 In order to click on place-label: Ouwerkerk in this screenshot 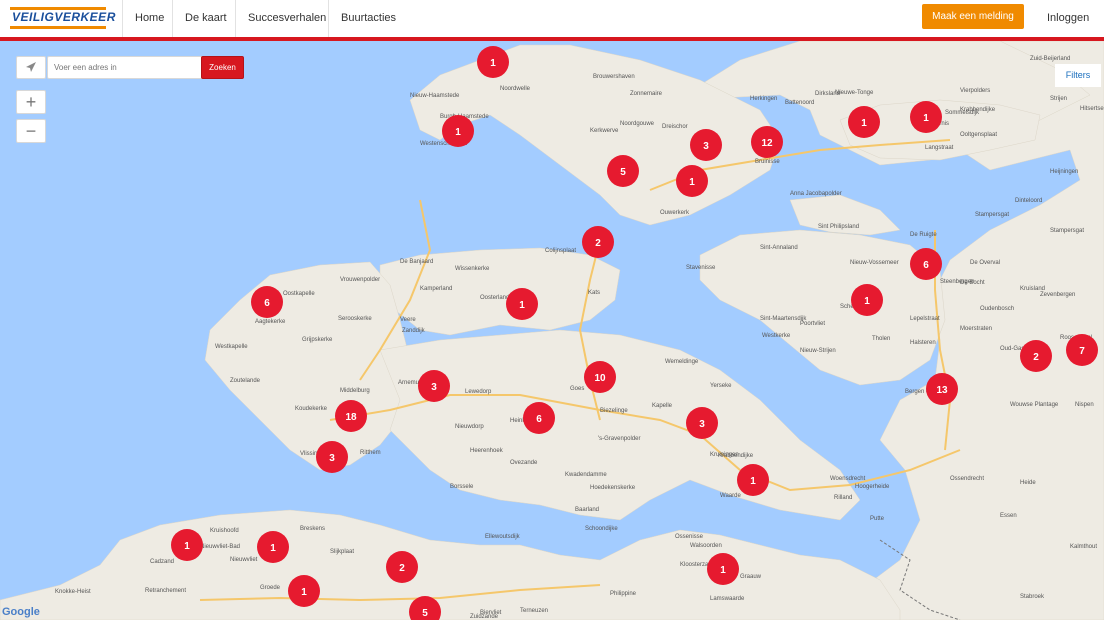, I will do `click(675, 213)`.